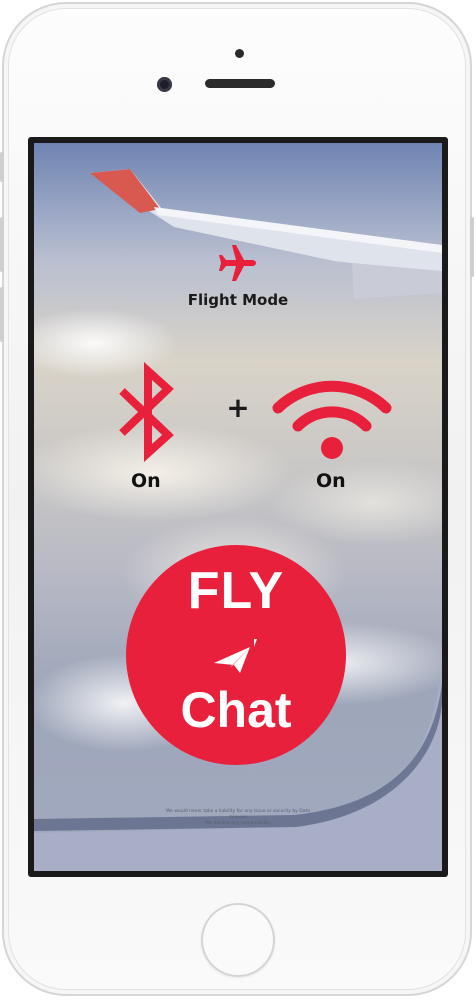 The width and height of the screenshot is (476, 1000). I want to click on mute-switch, so click(2, 167).